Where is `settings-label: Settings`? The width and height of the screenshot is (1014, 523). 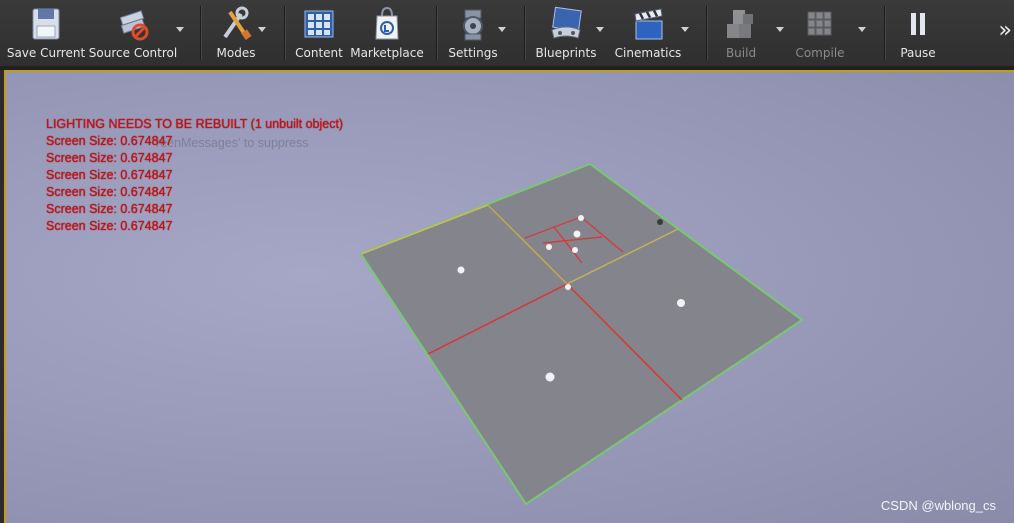 settings-label: Settings is located at coordinates (473, 53).